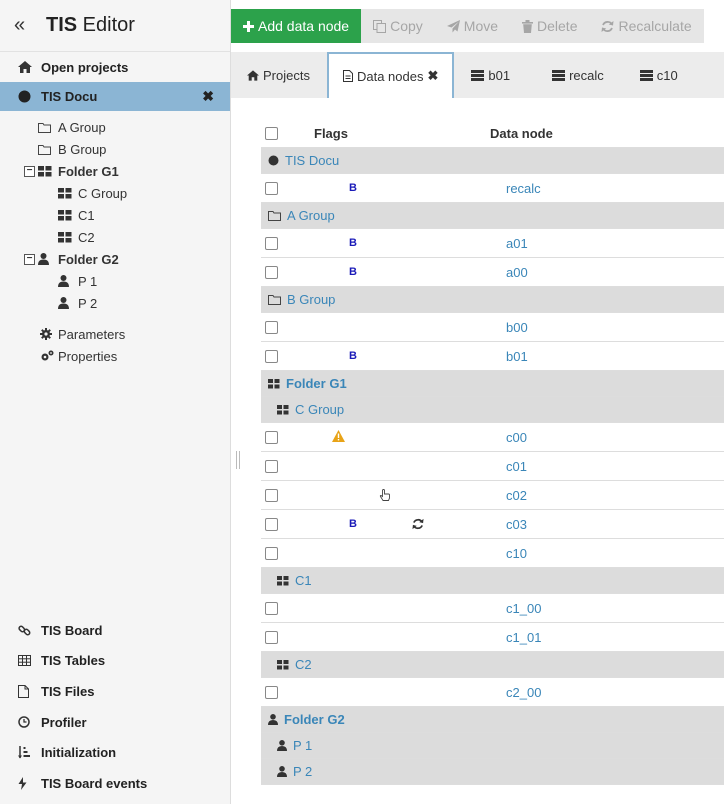  Describe the element at coordinates (385, 496) in the screenshot. I see `hand-pointer-icon` at that location.